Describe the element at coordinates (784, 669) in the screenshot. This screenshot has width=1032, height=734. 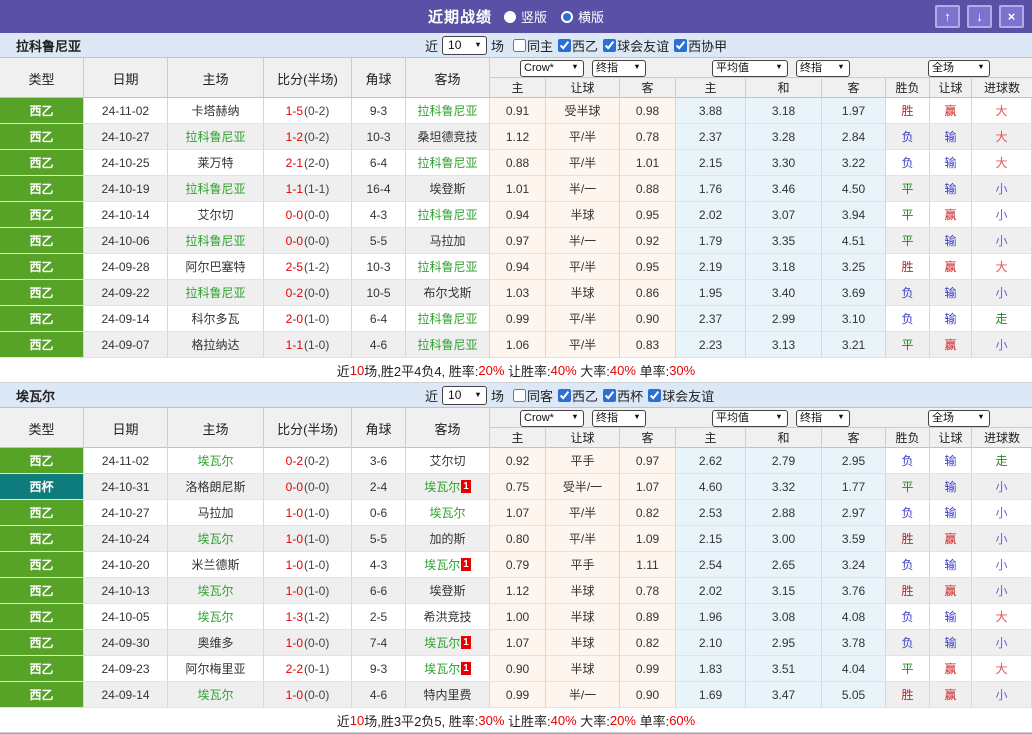
I see `cell-avg-draw: 3.51` at that location.